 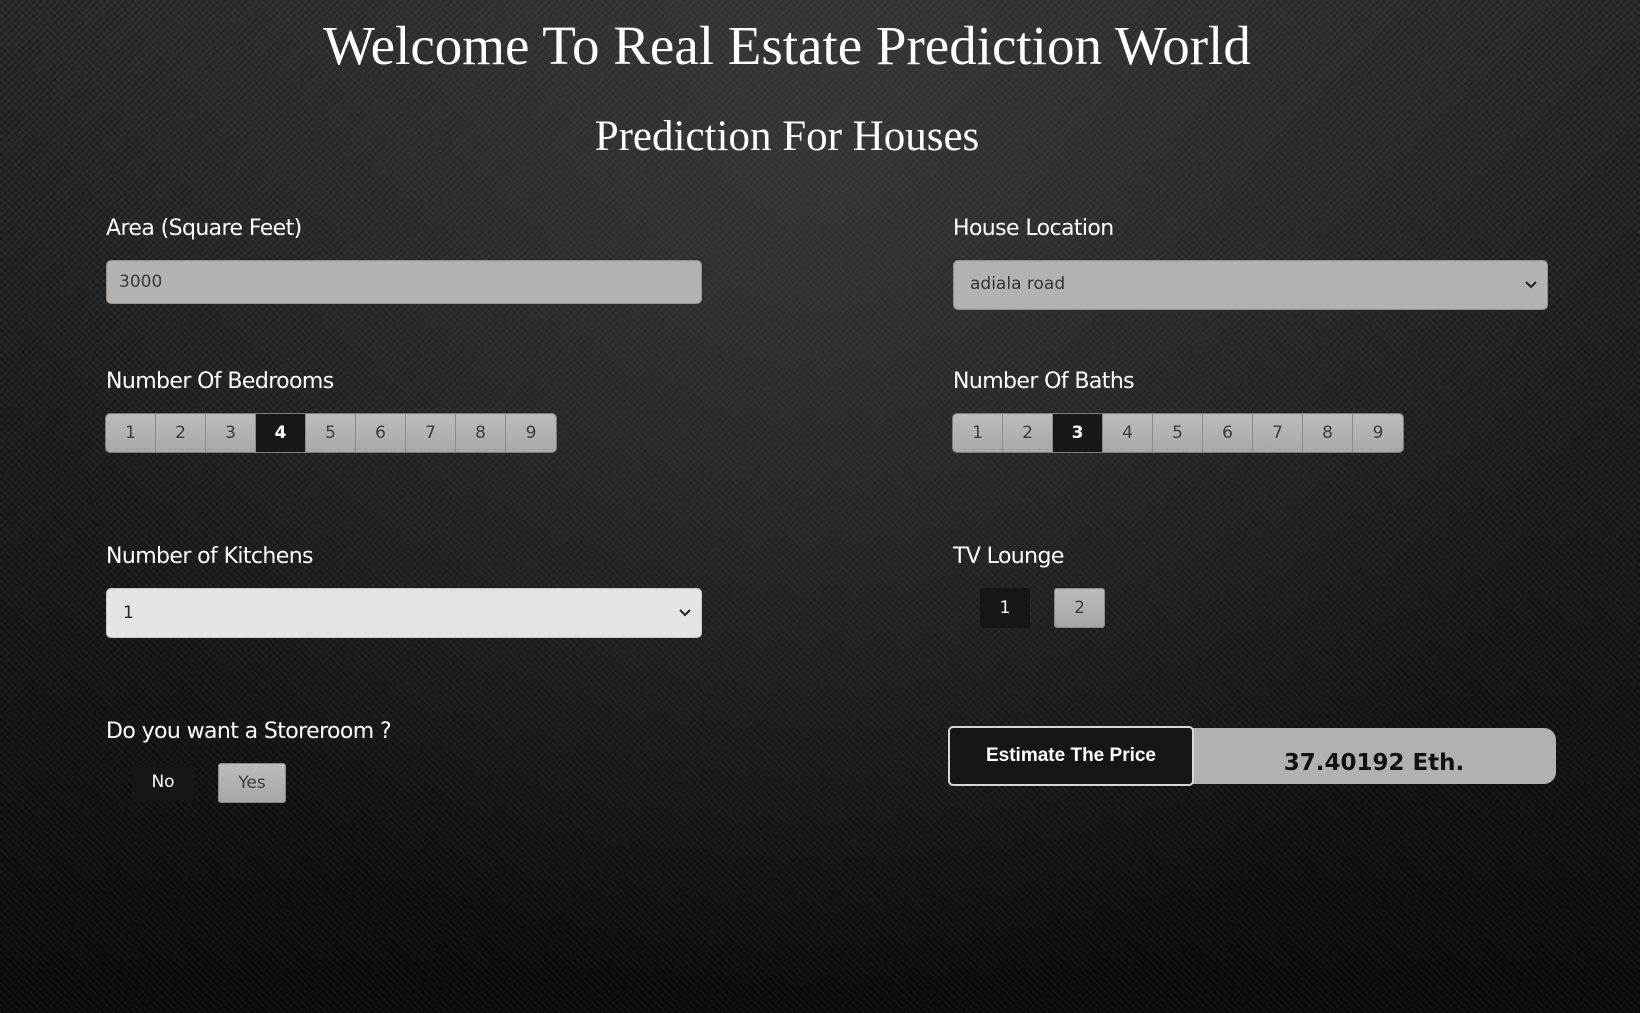 I want to click on baths-option-6: 6, so click(x=1228, y=433).